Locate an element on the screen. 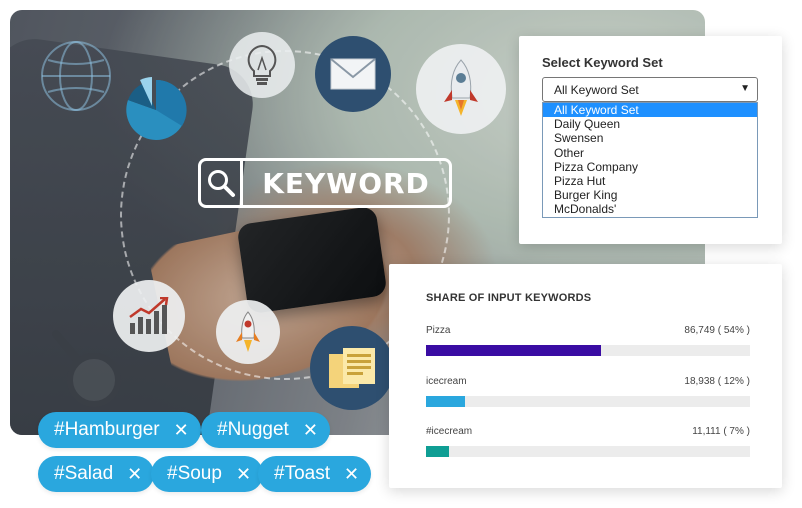 The width and height of the screenshot is (802, 508). hashtag-chip: #Nugget ✕ is located at coordinates (265, 430).